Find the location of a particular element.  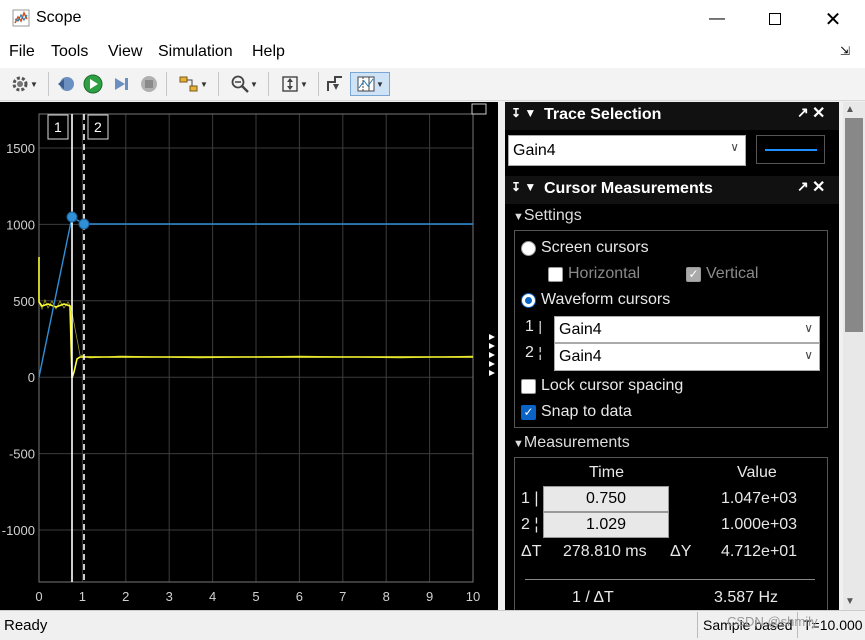

cursor-1-signal-value: Gain4 is located at coordinates (580, 329).